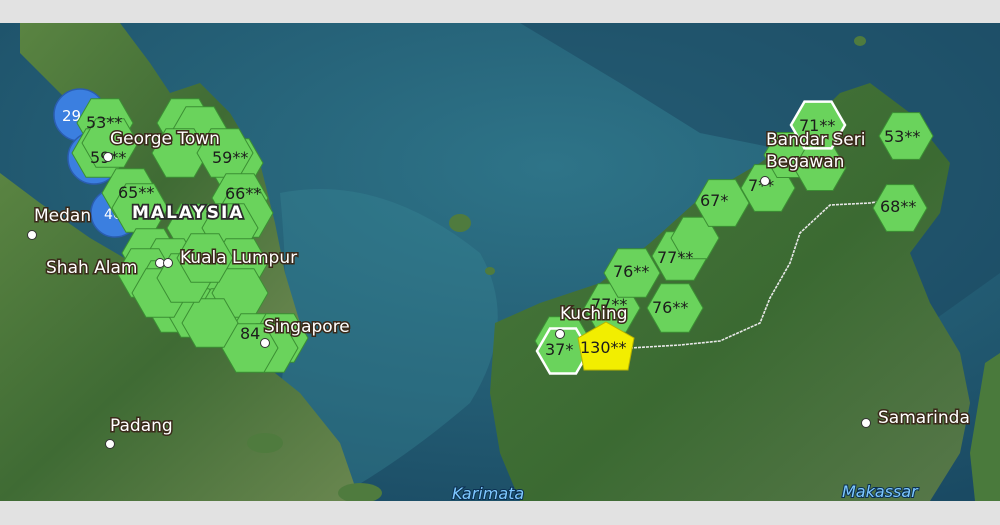 The width and height of the screenshot is (1000, 525). What do you see at coordinates (603, 347) in the screenshot?
I see `aqi-value: 130**` at bounding box center [603, 347].